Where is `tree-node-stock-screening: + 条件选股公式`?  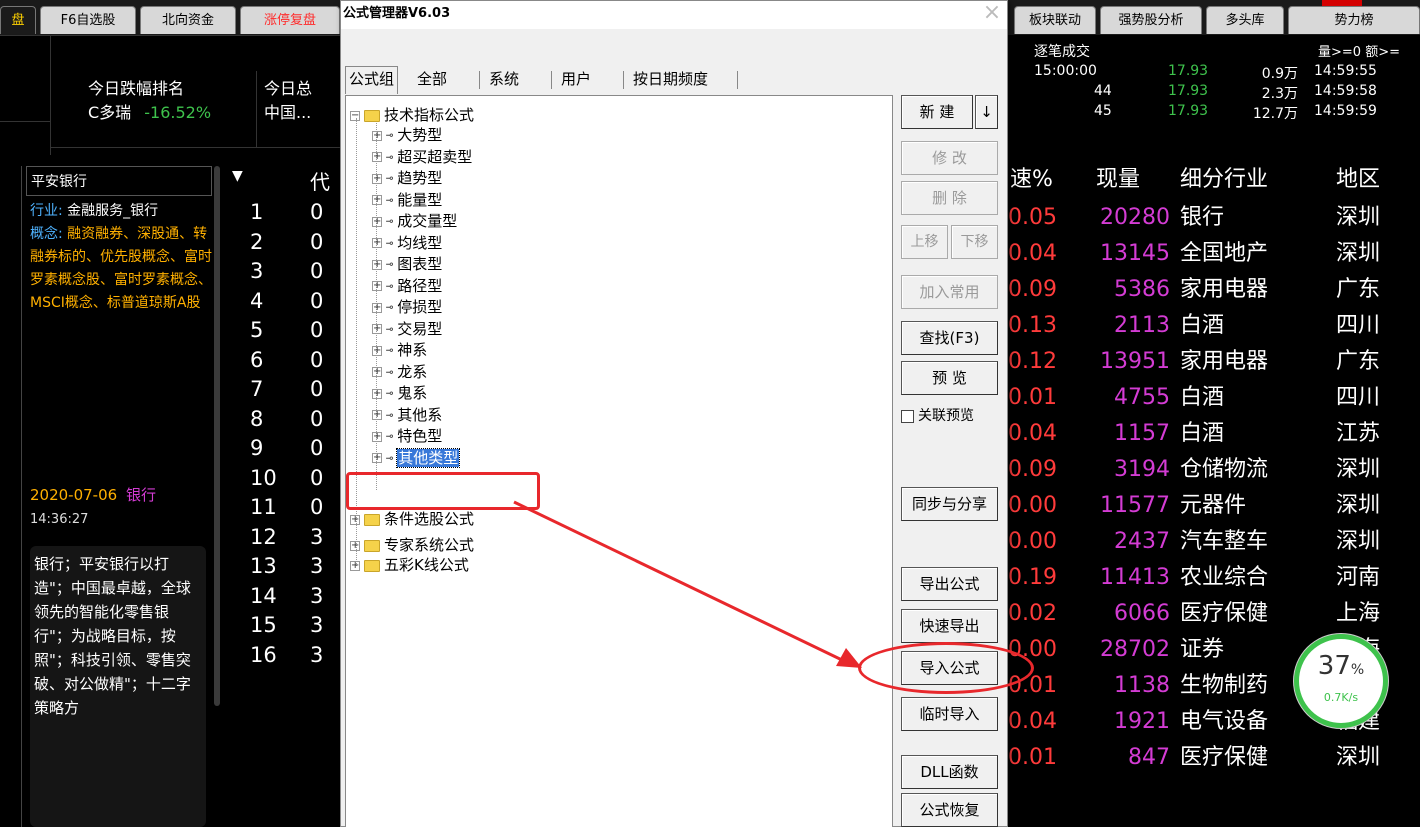
tree-node-stock-screening: + 条件选股公式 is located at coordinates (412, 519).